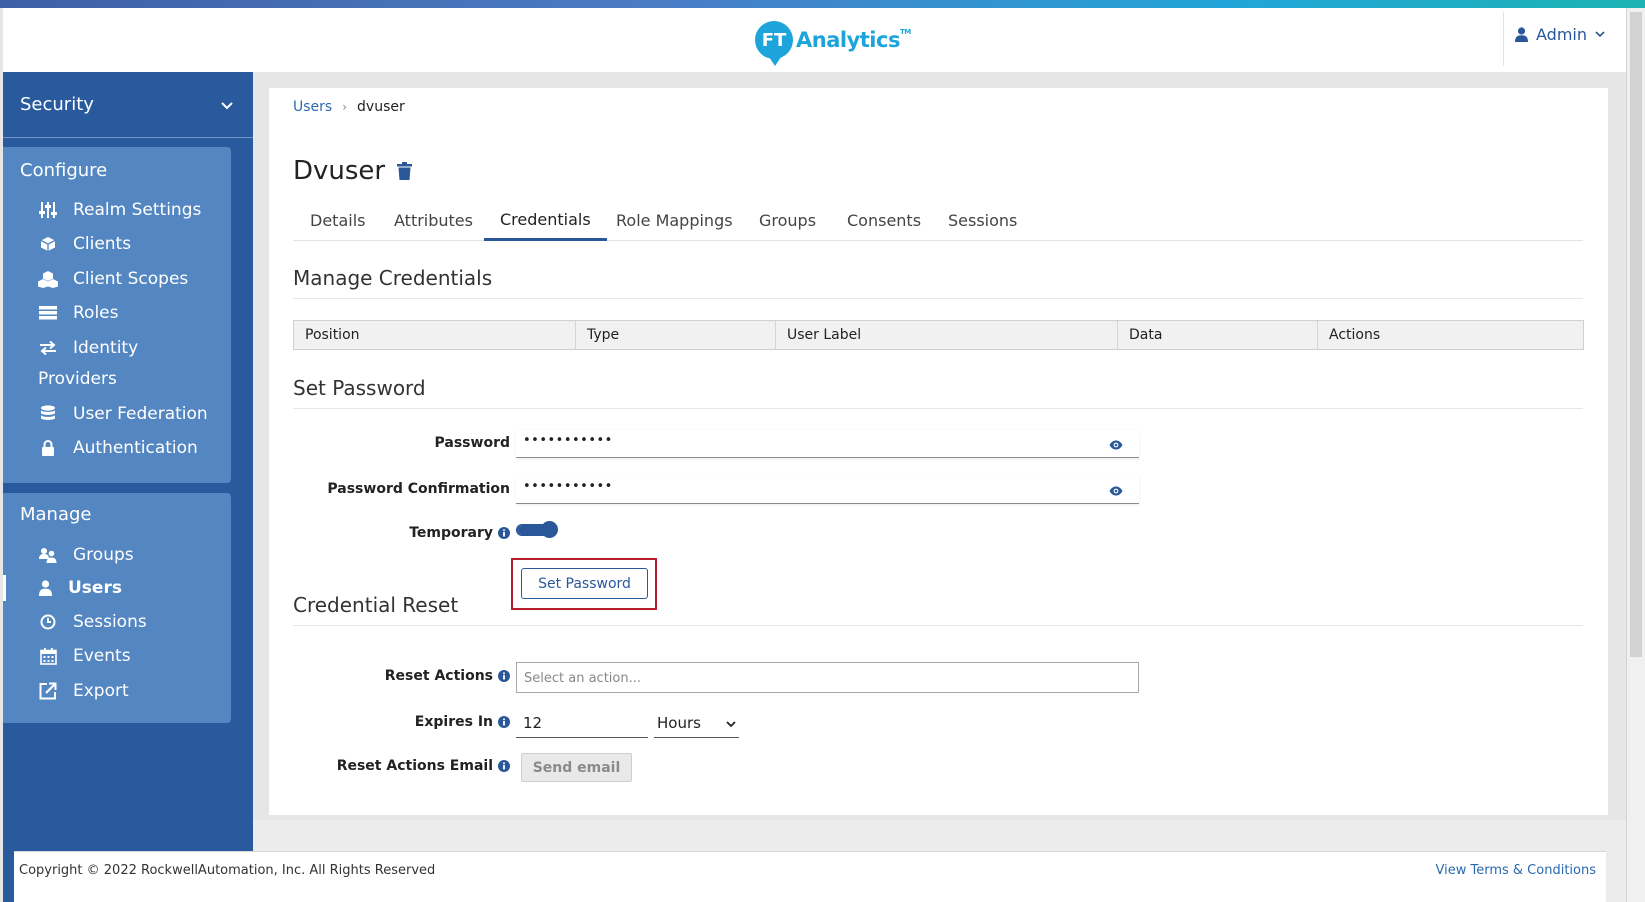 Image resolution: width=1645 pixels, height=902 pixels. What do you see at coordinates (1218, 335) in the screenshot?
I see `column-header: Data` at bounding box center [1218, 335].